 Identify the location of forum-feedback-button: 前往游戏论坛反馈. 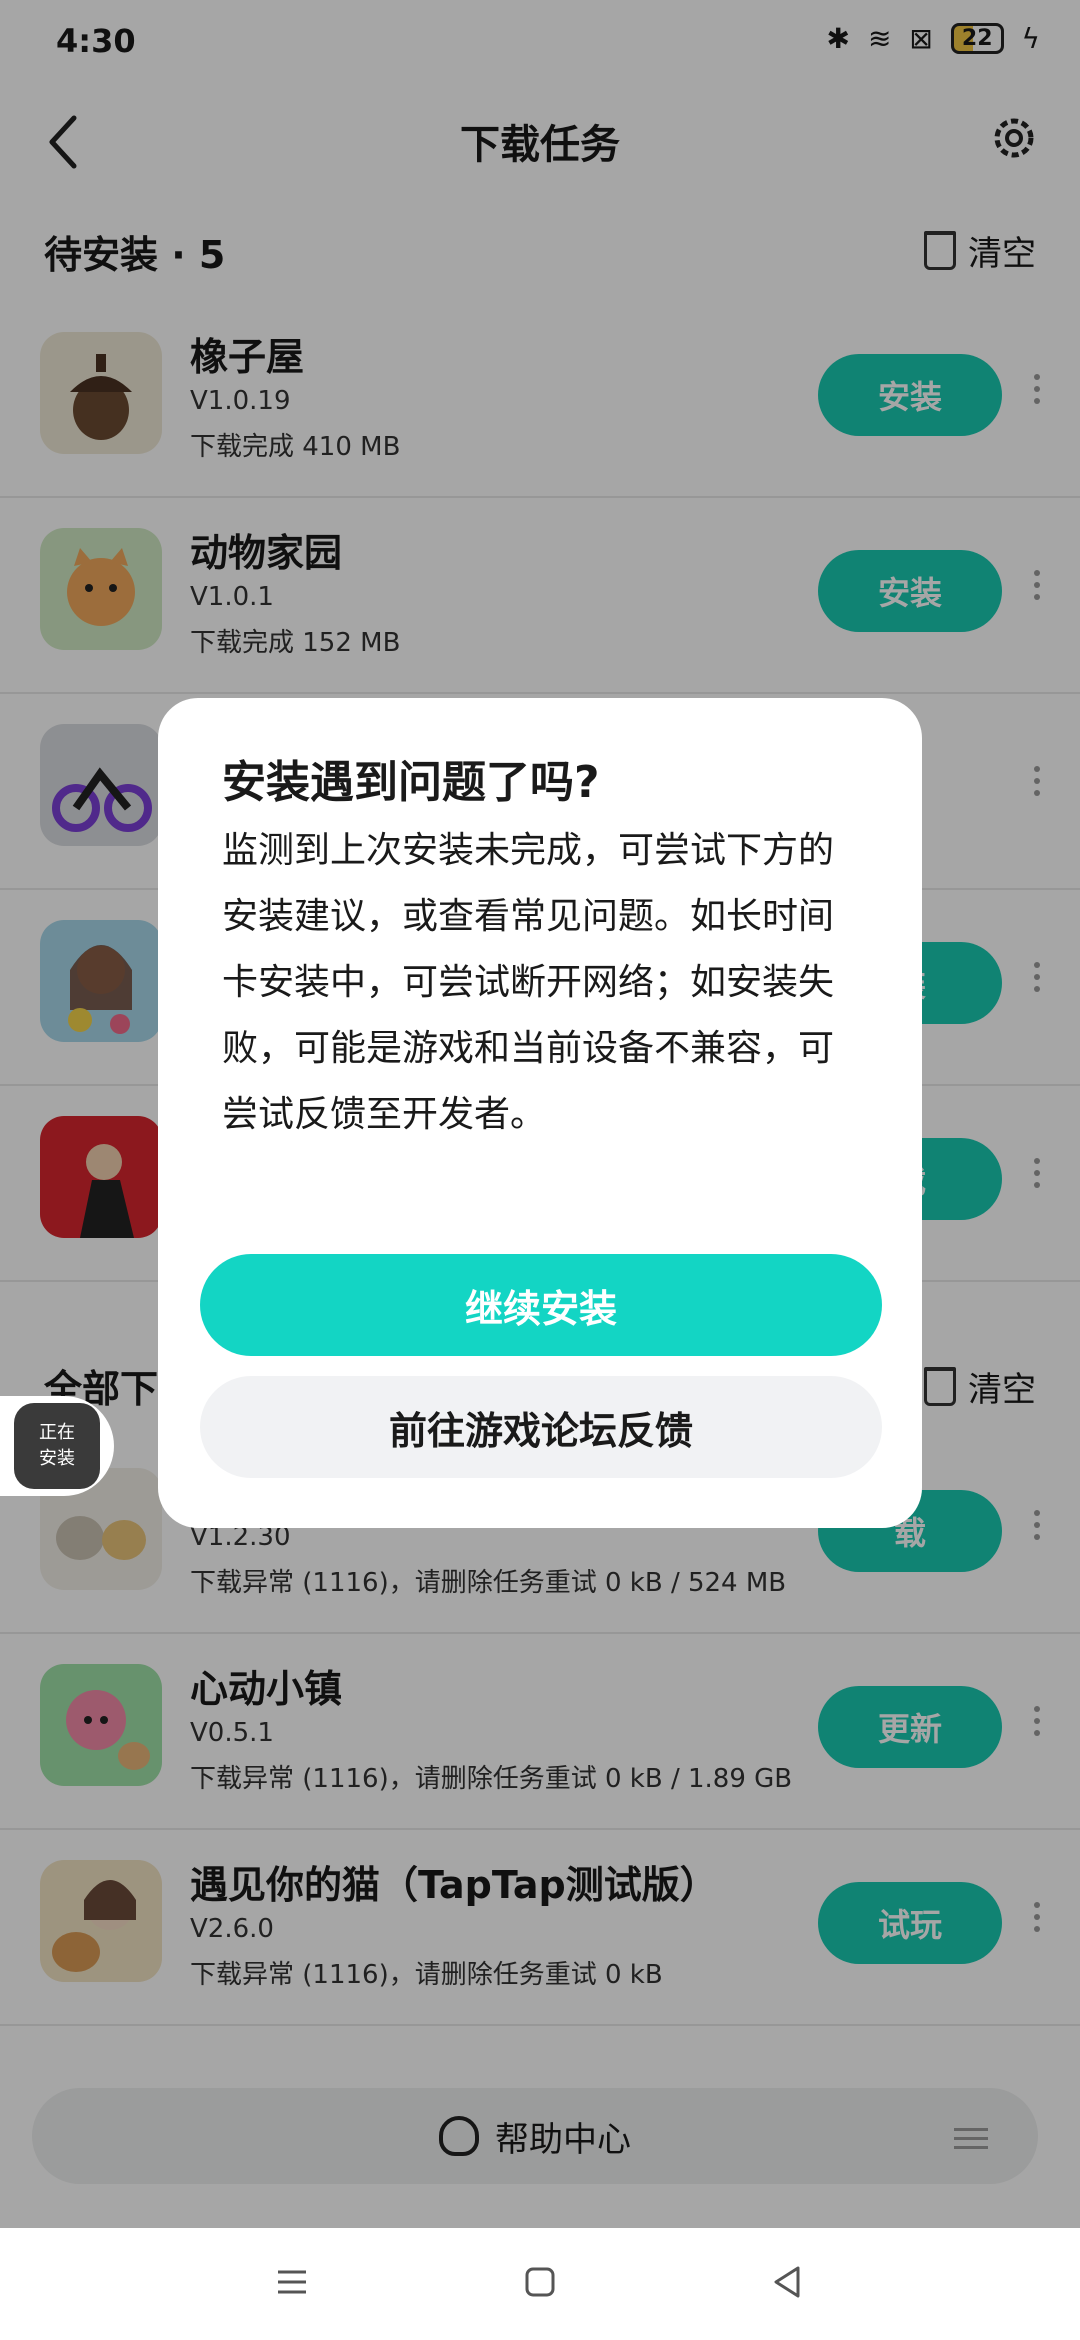
(541, 1427).